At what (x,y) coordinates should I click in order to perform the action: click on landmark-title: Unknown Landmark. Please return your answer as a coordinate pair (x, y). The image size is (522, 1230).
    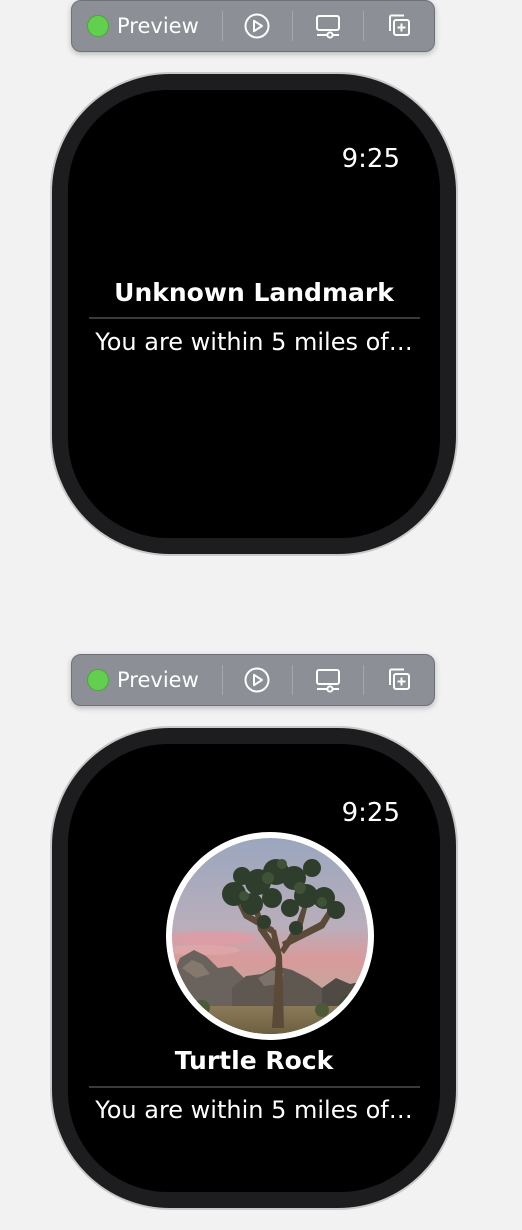
    Looking at the image, I should click on (254, 292).